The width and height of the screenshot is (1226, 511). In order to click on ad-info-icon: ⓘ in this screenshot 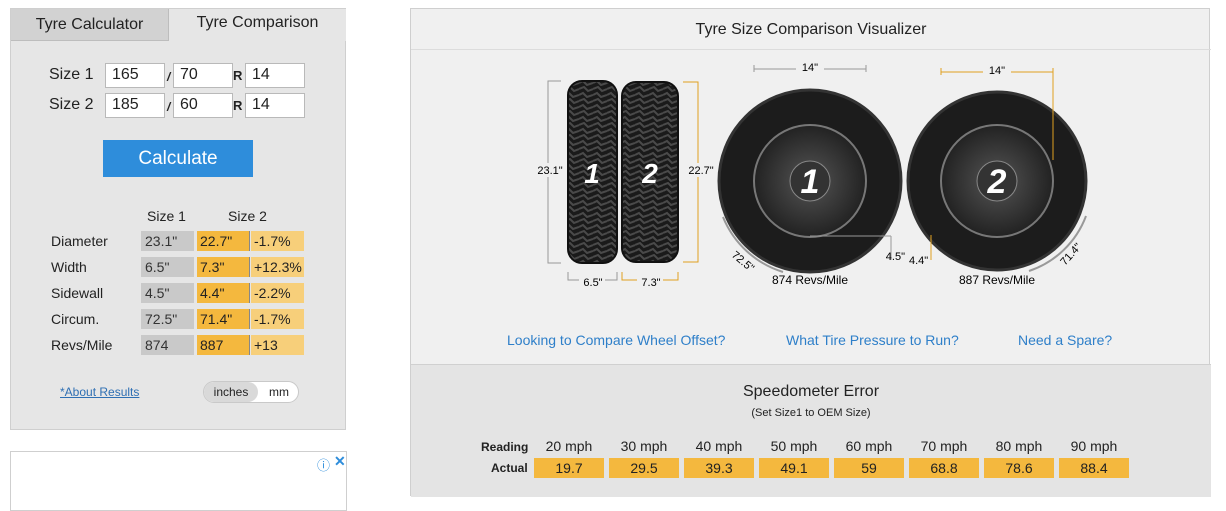, I will do `click(323, 464)`.